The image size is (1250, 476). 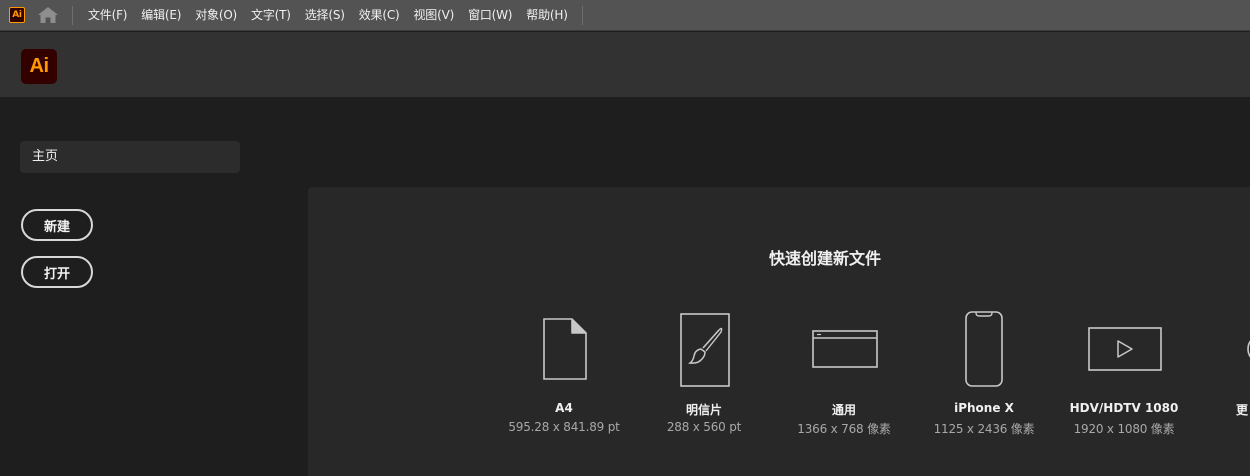 I want to click on preset-more: 更, so click(x=1222, y=374).